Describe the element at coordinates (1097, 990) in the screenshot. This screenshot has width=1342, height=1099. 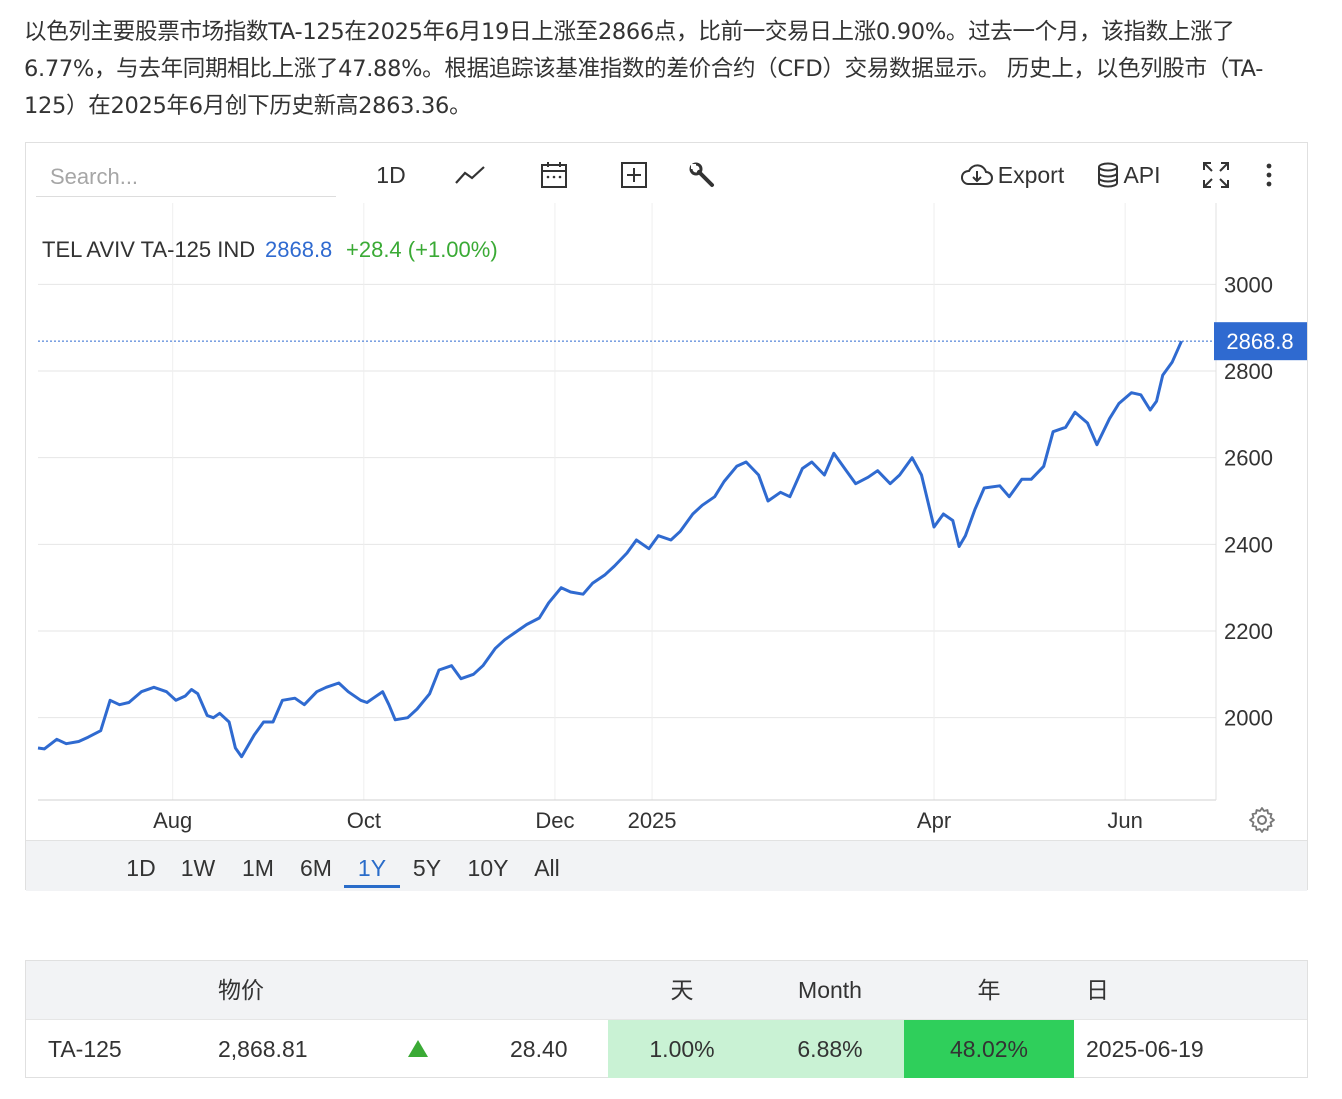
I see `header-date: 日` at that location.